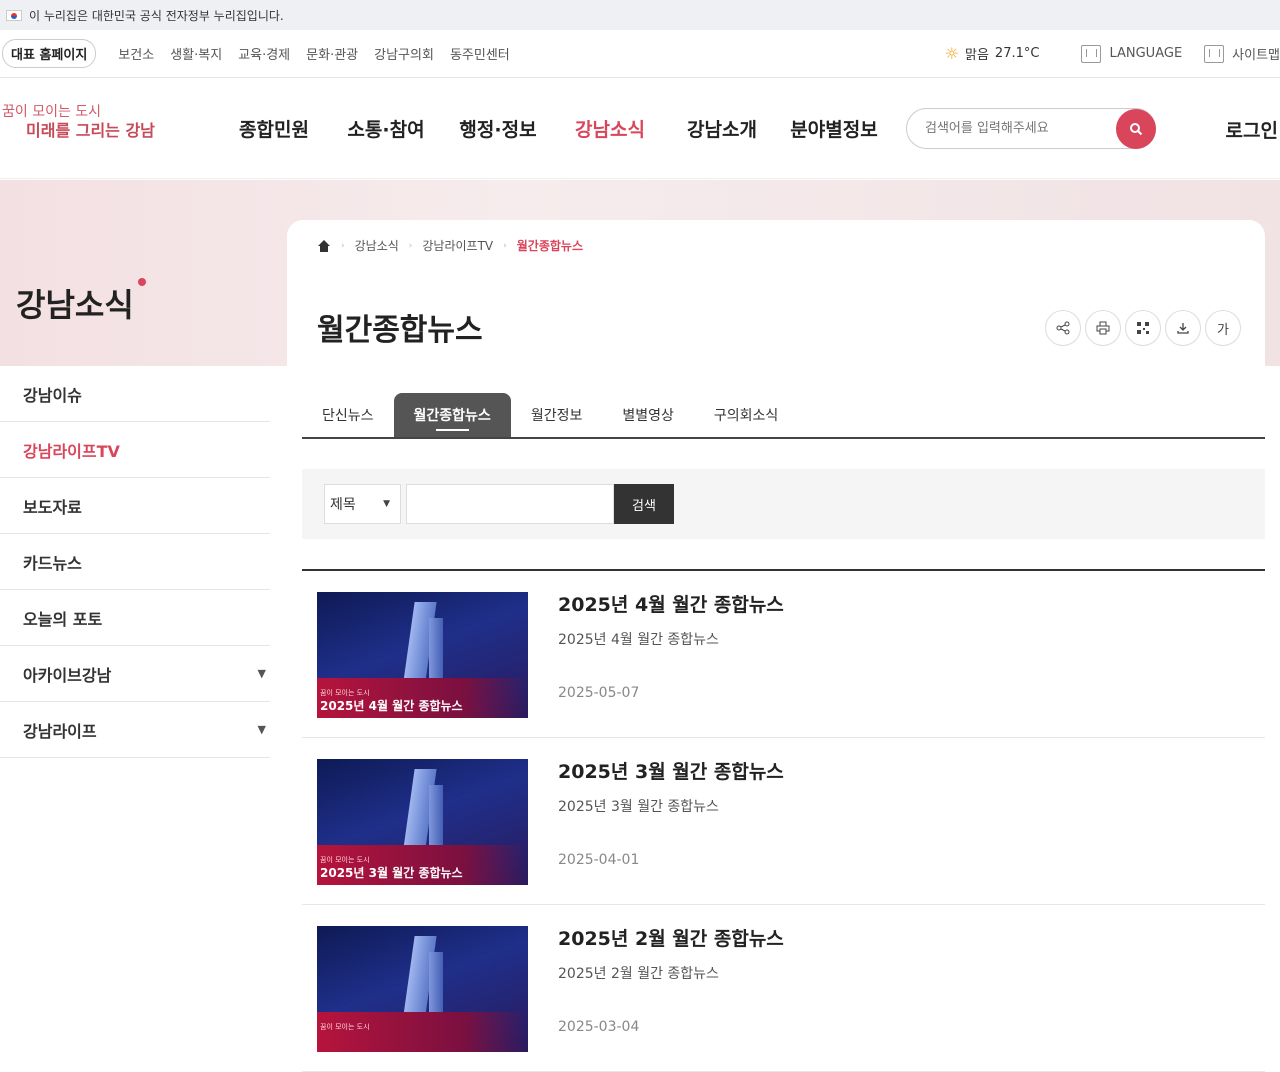 Image resolution: width=1280 pixels, height=1072 pixels. I want to click on lnb-item-label: 강남이슈, so click(52, 395).